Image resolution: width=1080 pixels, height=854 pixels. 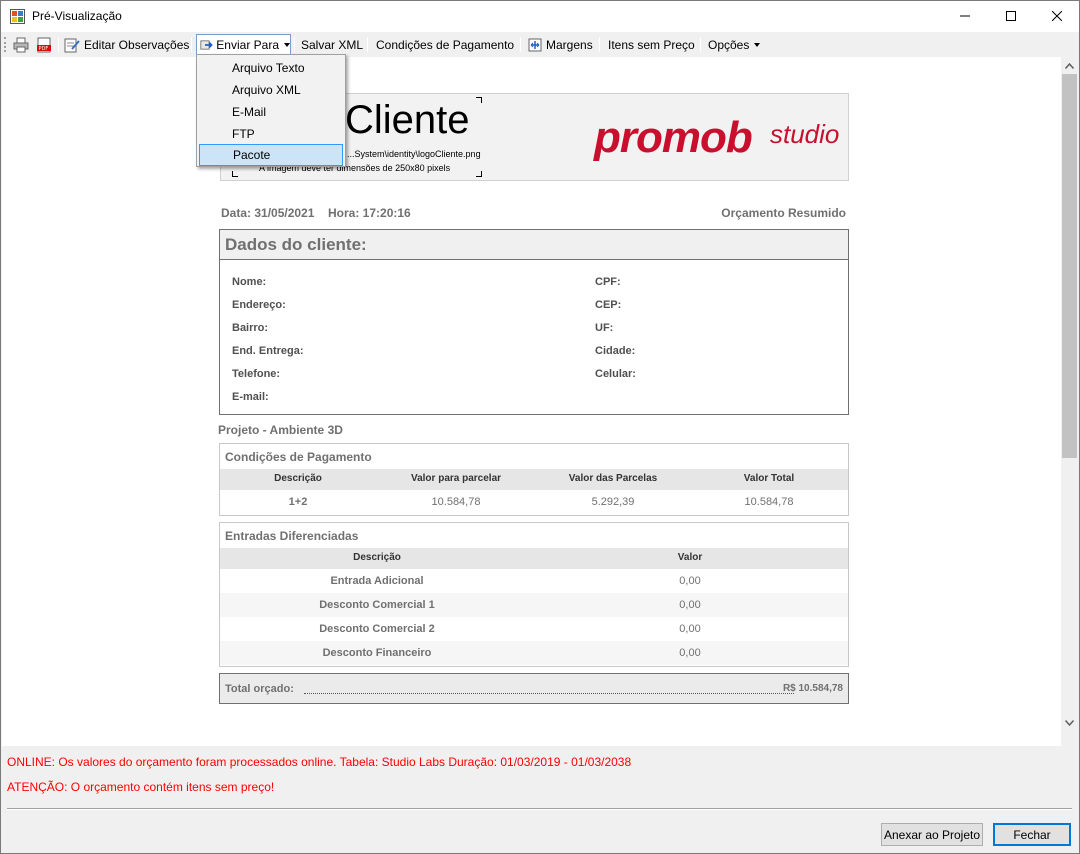 I want to click on close-dialog-button: Fechar, so click(x=1032, y=834).